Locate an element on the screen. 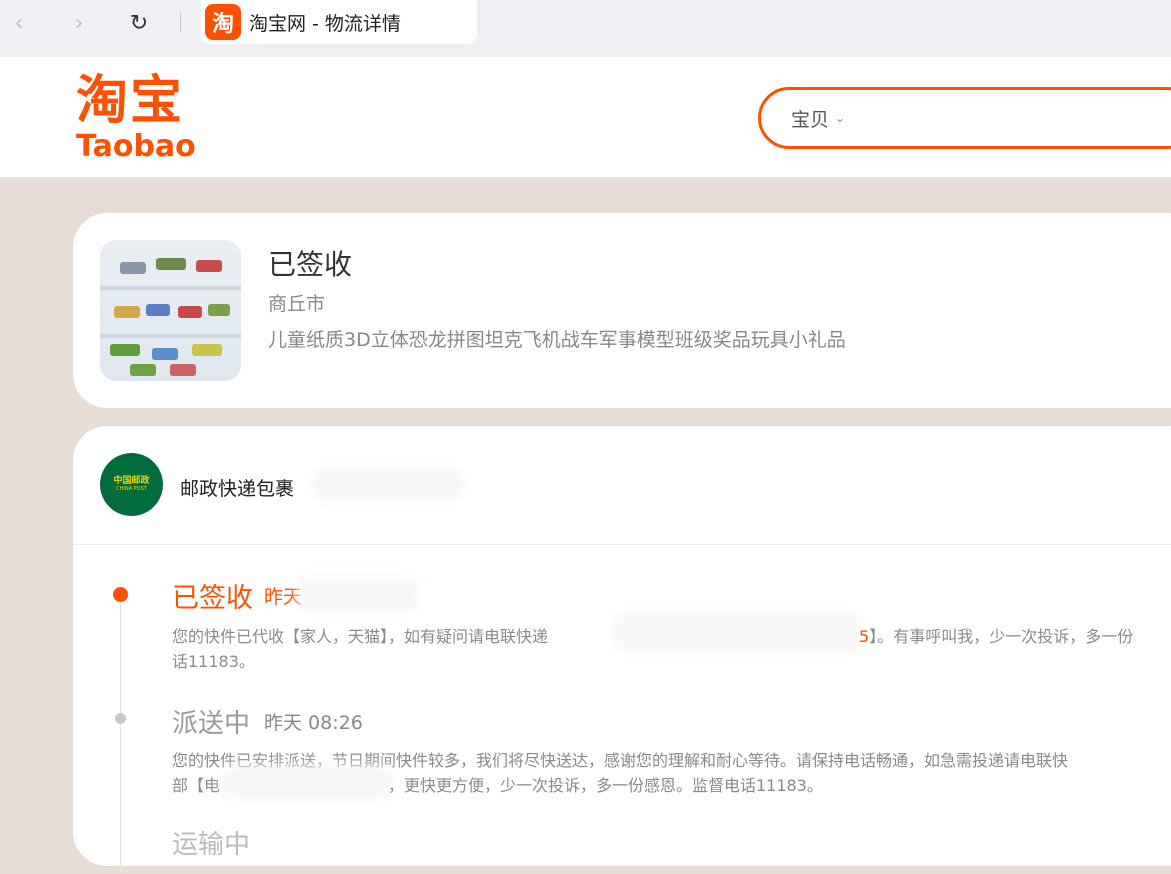 The width and height of the screenshot is (1171, 874). event-description: 您的快件已代收【家人，天猫】，如有疑问请电联快递 is located at coordinates (360, 636).